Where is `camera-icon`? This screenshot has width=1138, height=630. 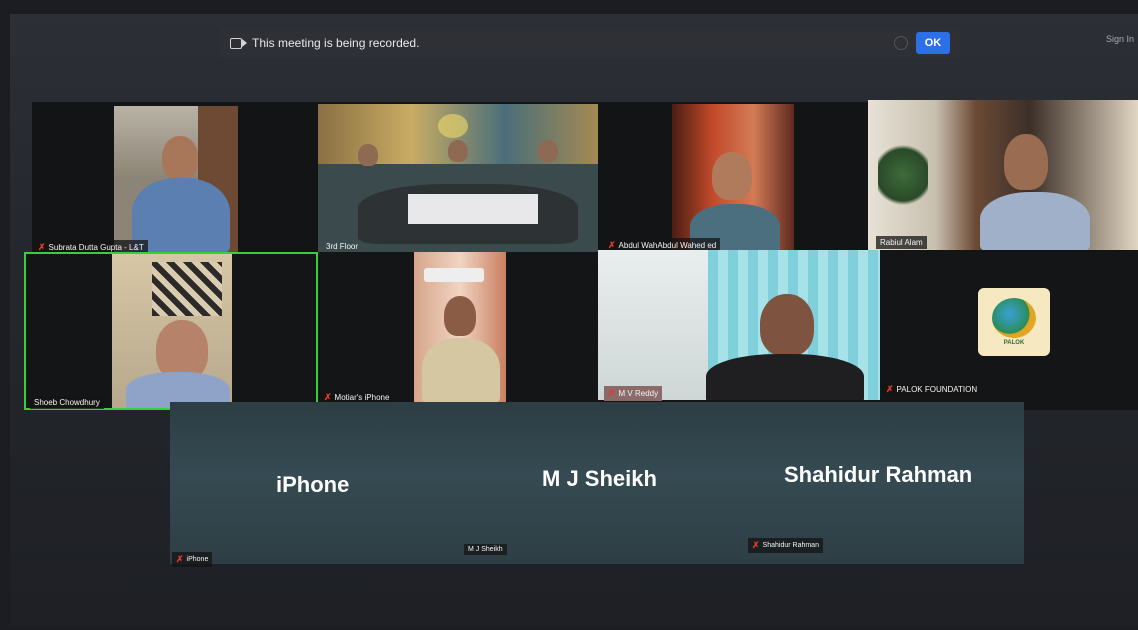 camera-icon is located at coordinates (238, 43).